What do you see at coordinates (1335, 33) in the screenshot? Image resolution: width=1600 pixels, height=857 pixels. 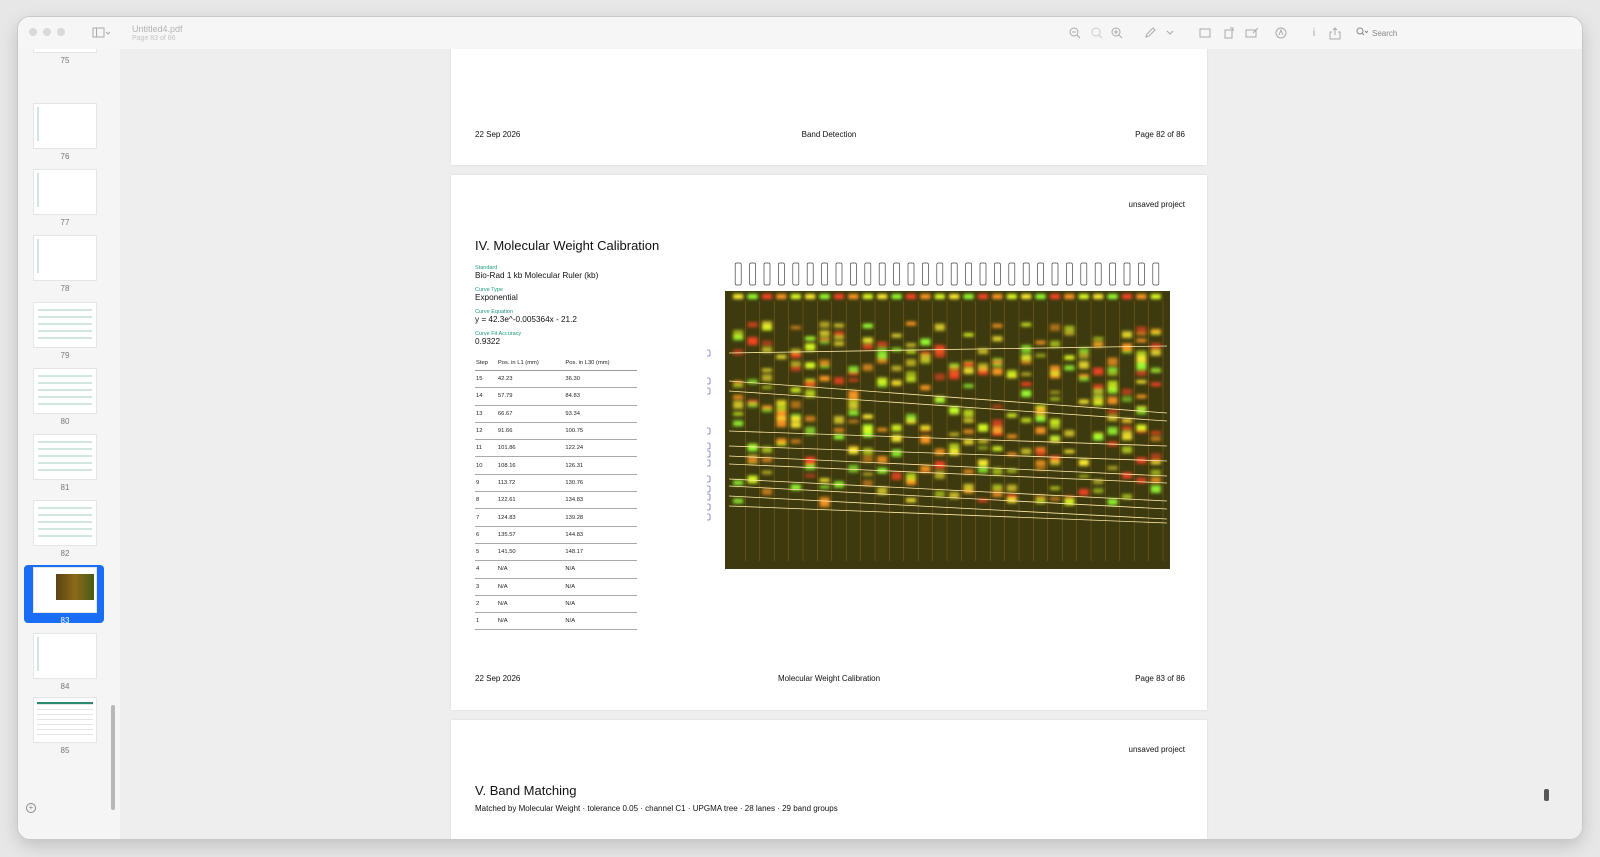 I see `share-icon` at bounding box center [1335, 33].